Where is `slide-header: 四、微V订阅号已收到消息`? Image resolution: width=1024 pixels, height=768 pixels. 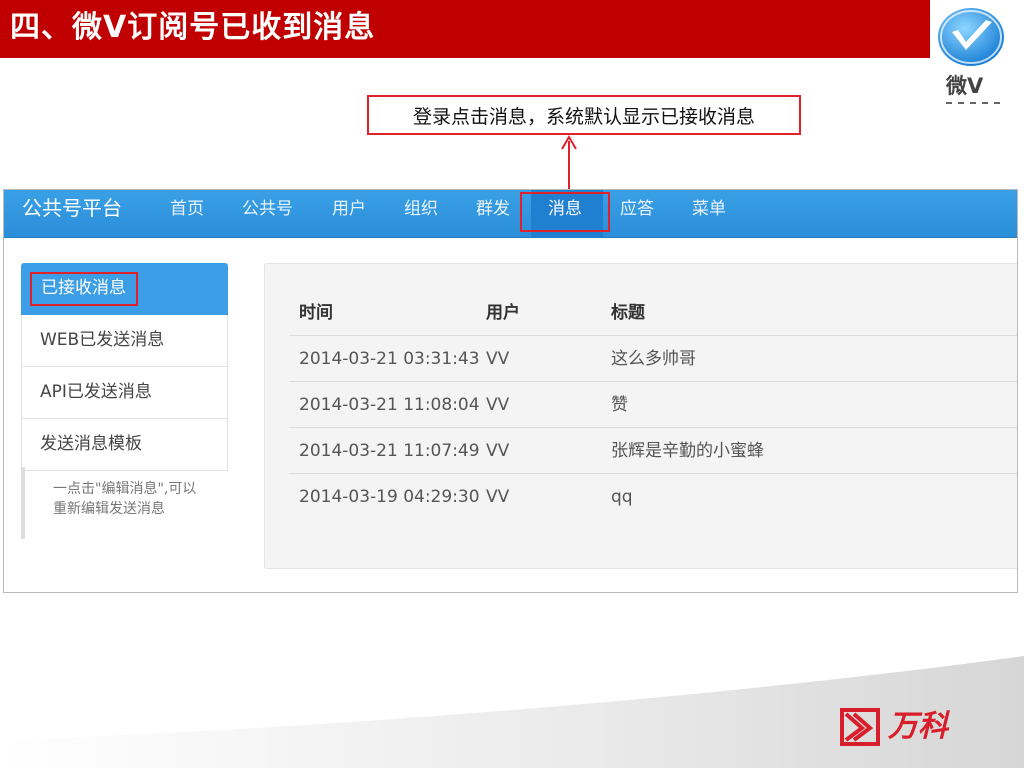 slide-header: 四、微V订阅号已收到消息 is located at coordinates (465, 29).